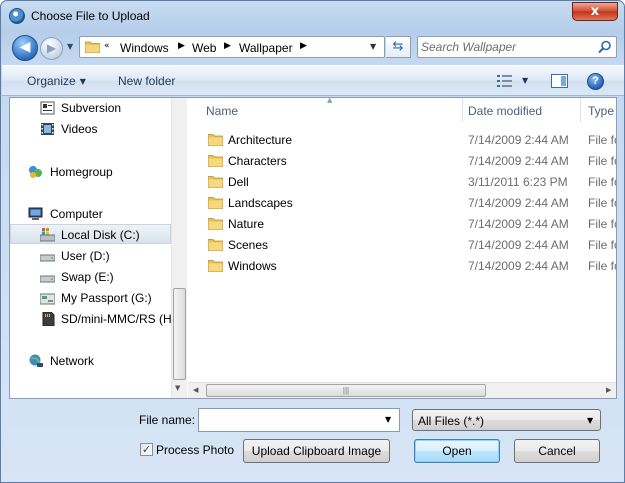  I want to click on preview-pane-icon, so click(559, 81).